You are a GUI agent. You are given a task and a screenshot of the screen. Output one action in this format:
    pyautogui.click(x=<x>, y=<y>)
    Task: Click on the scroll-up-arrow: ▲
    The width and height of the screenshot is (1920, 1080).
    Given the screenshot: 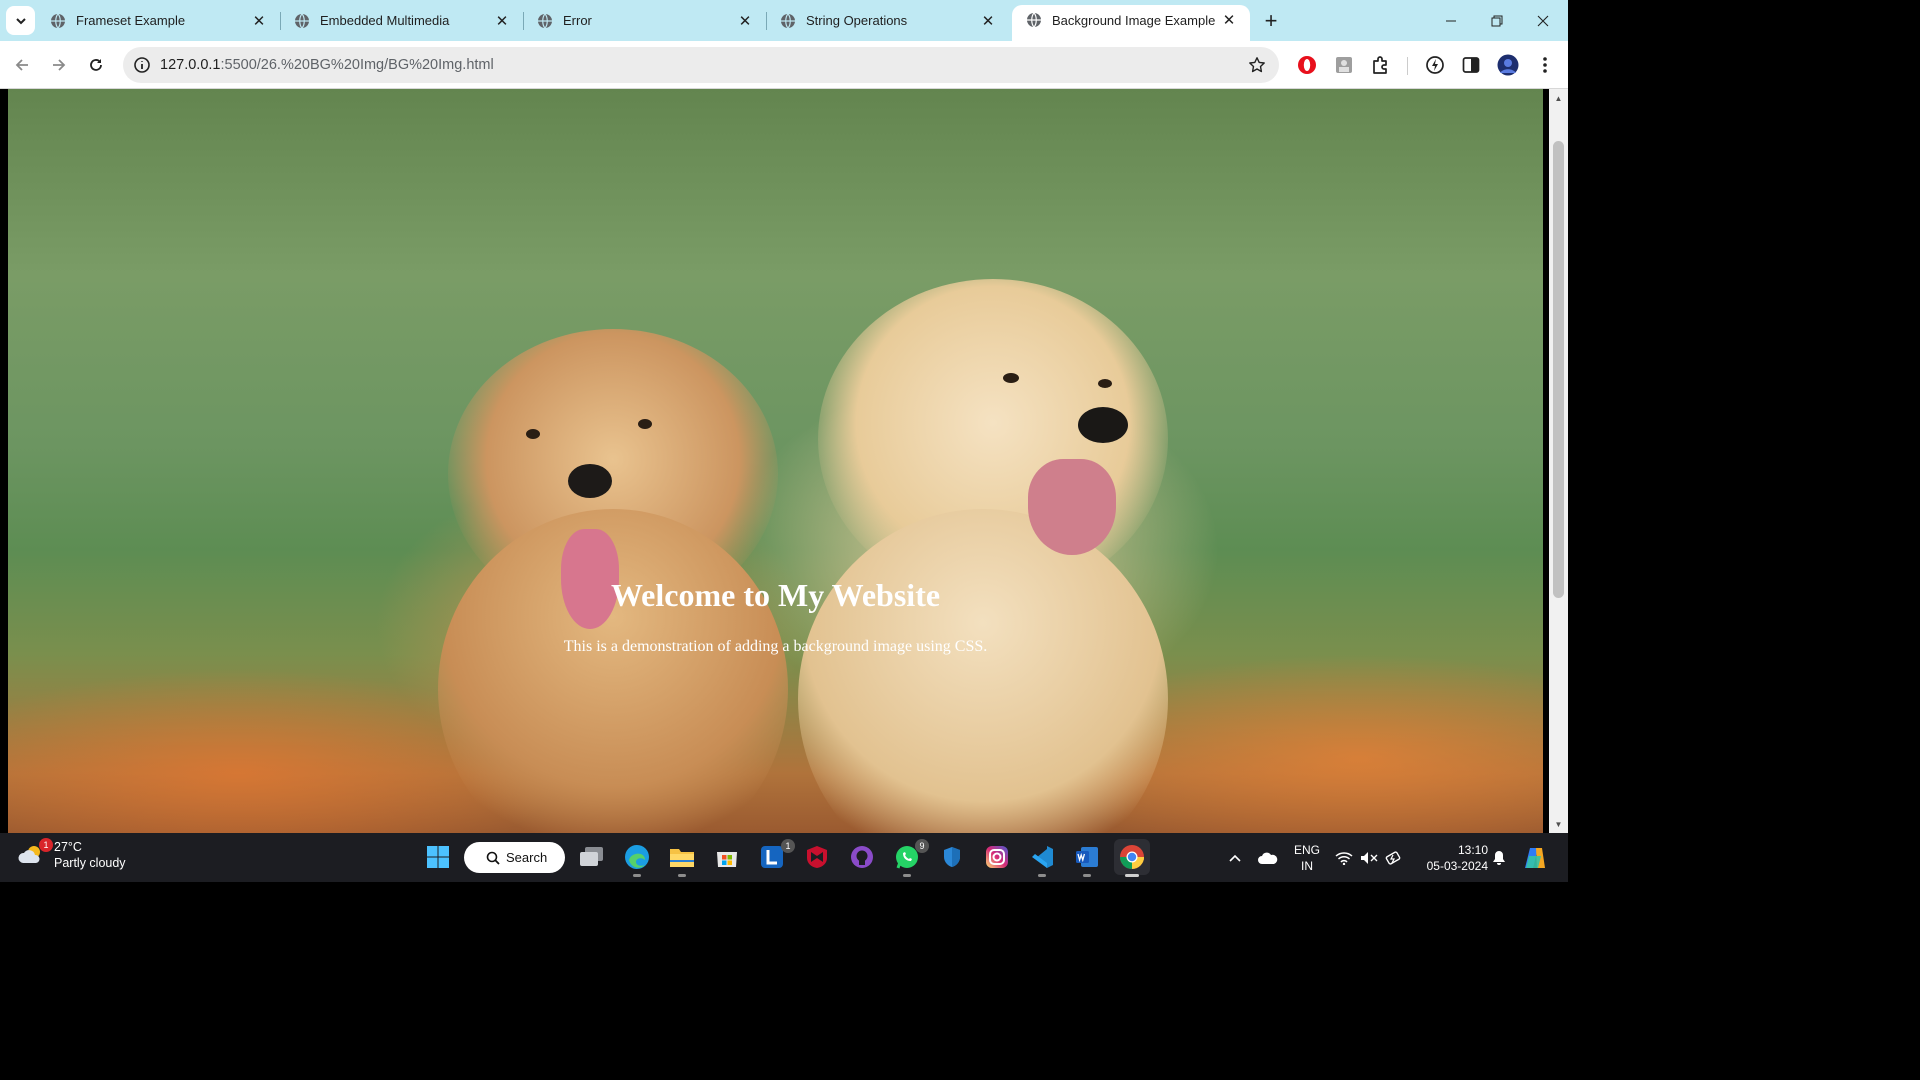 What is the action you would take?
    pyautogui.click(x=1558, y=98)
    